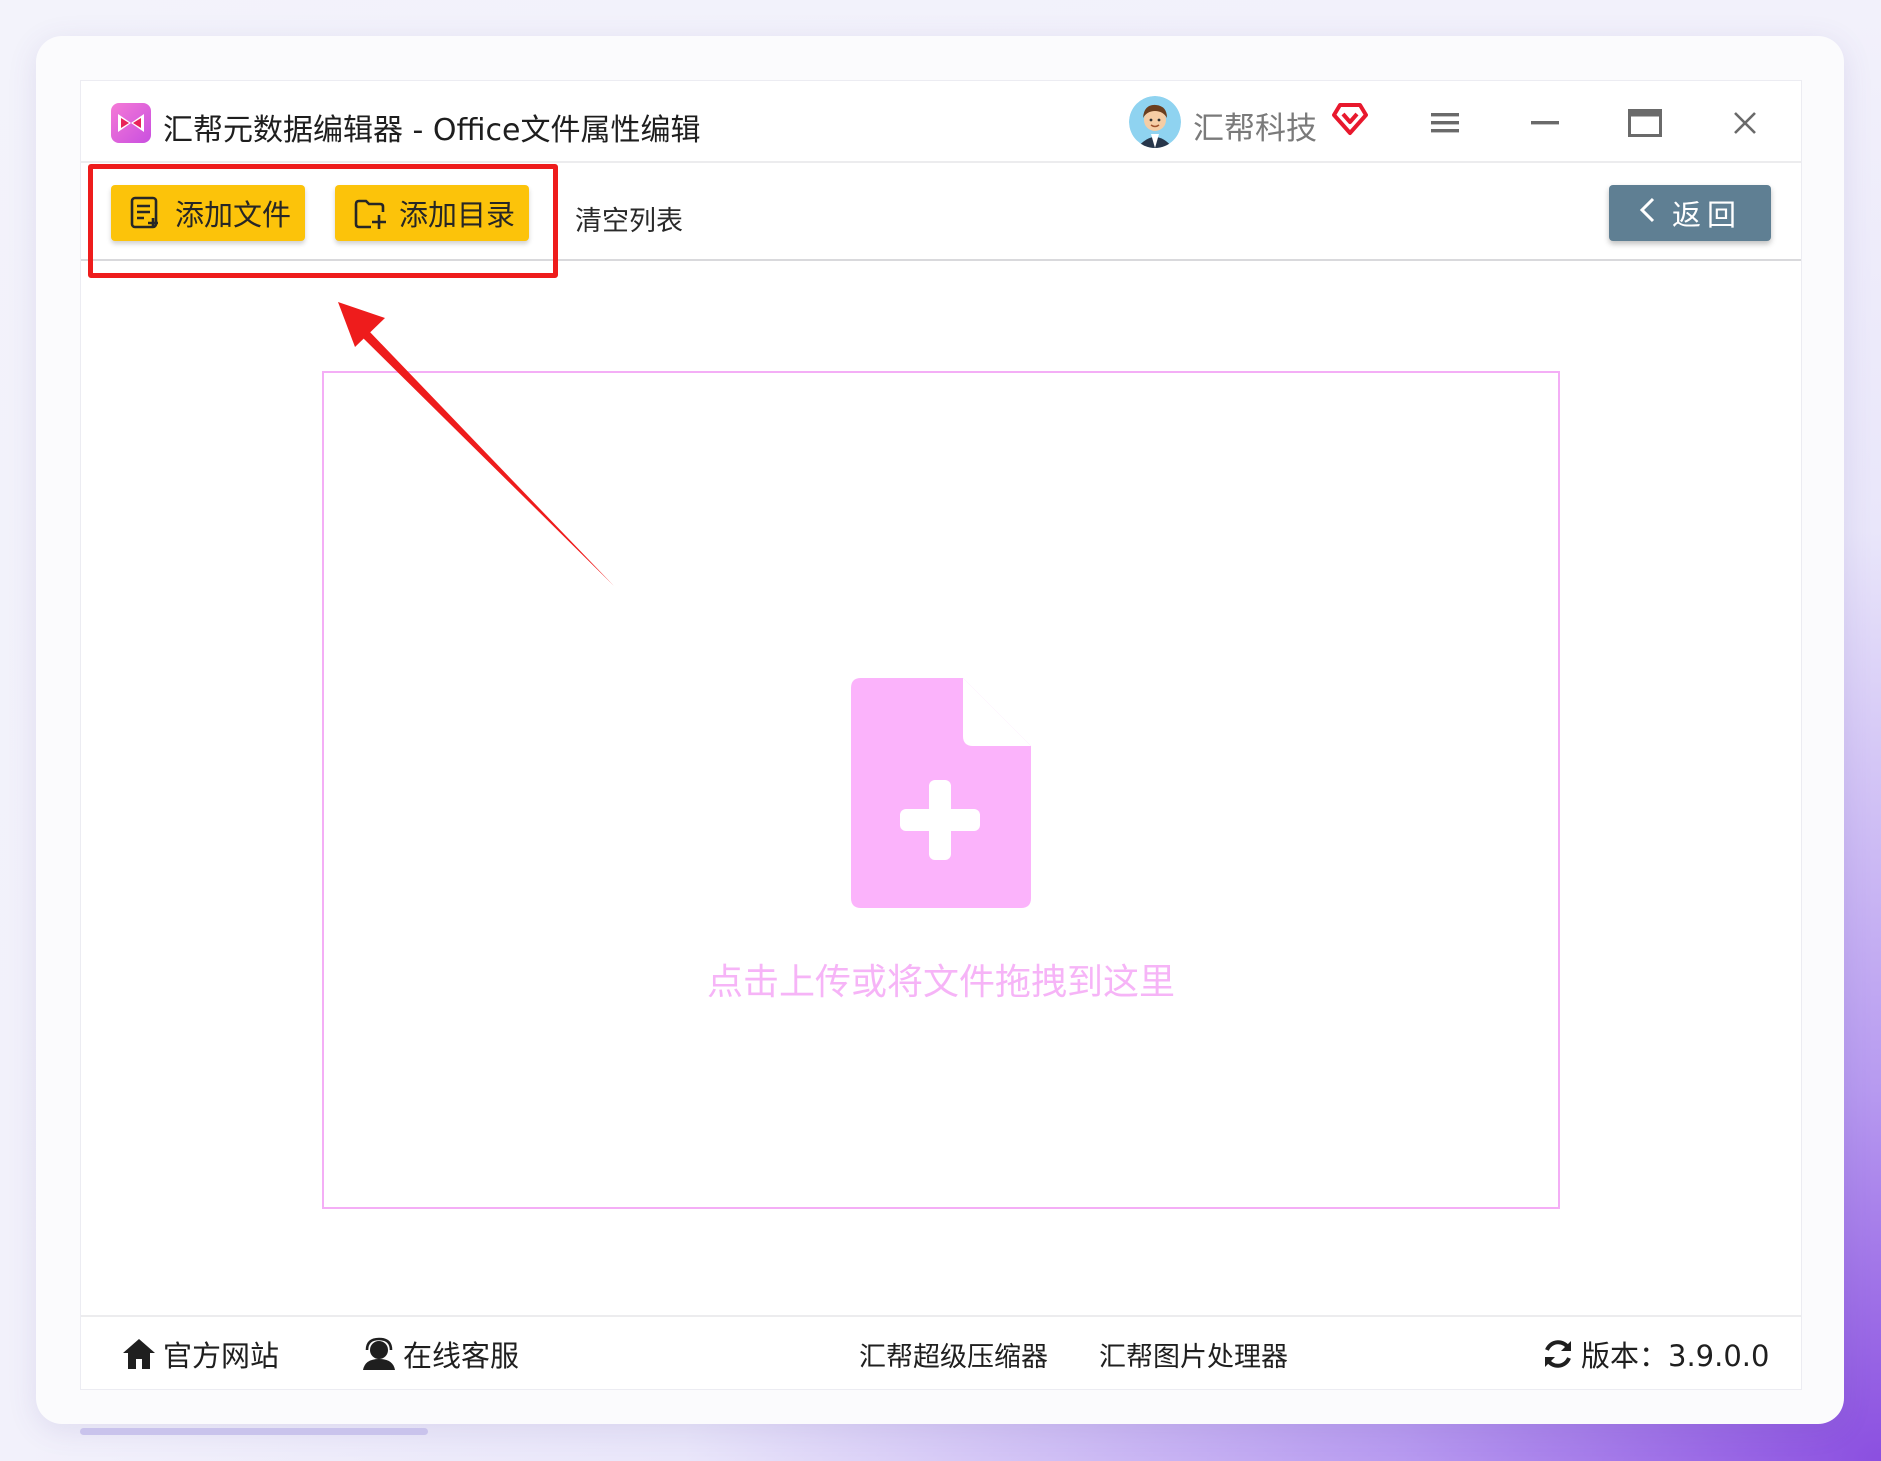 The width and height of the screenshot is (1881, 1461). What do you see at coordinates (1193, 1354) in the screenshot?
I see `image-tool-link: 汇帮图片处理器` at bounding box center [1193, 1354].